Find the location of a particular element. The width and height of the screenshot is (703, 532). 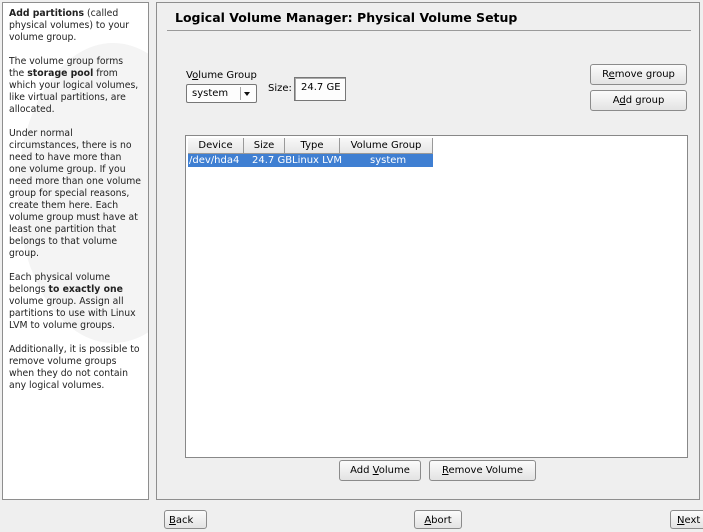

help-bold-text: to exactly one is located at coordinates (85, 289).